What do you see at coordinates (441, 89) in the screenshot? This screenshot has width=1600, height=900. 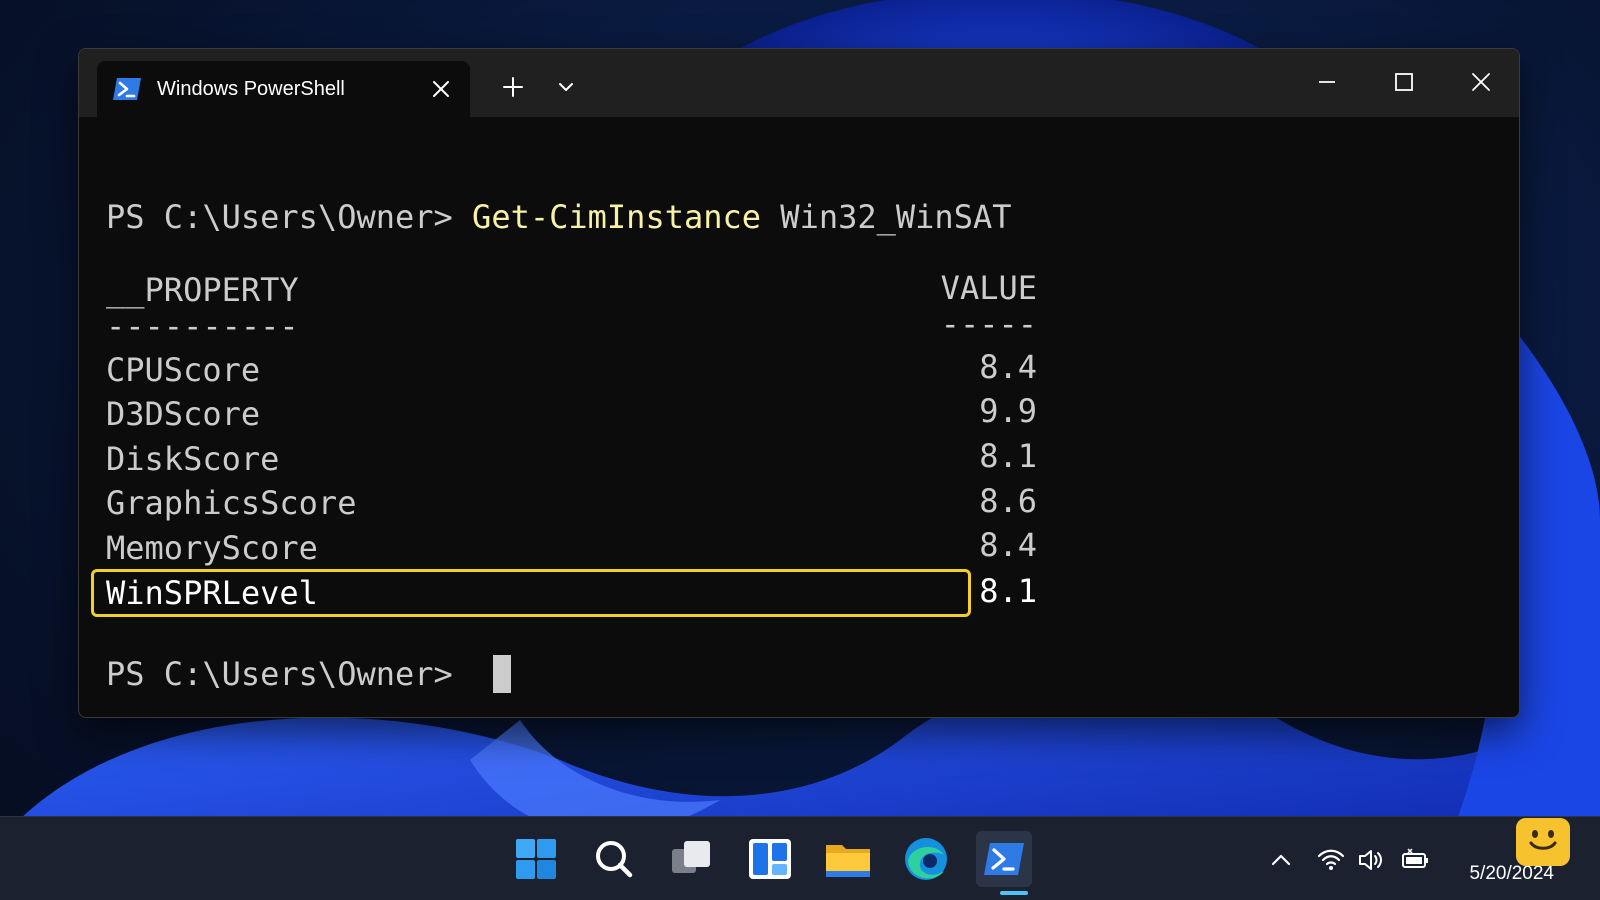 I see `close-tab-icon` at bounding box center [441, 89].